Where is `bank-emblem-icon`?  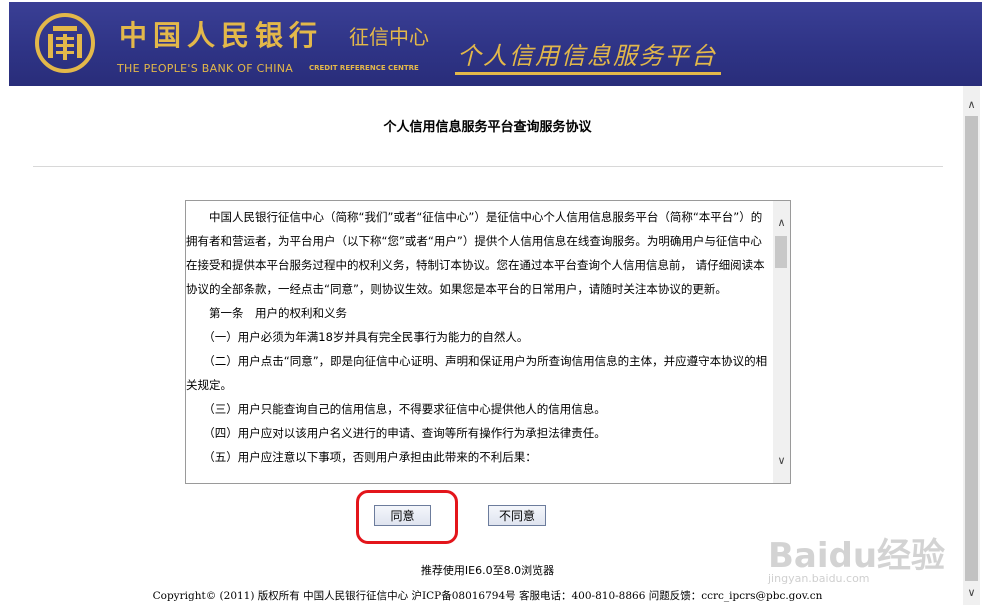
bank-emblem-icon is located at coordinates (65, 43).